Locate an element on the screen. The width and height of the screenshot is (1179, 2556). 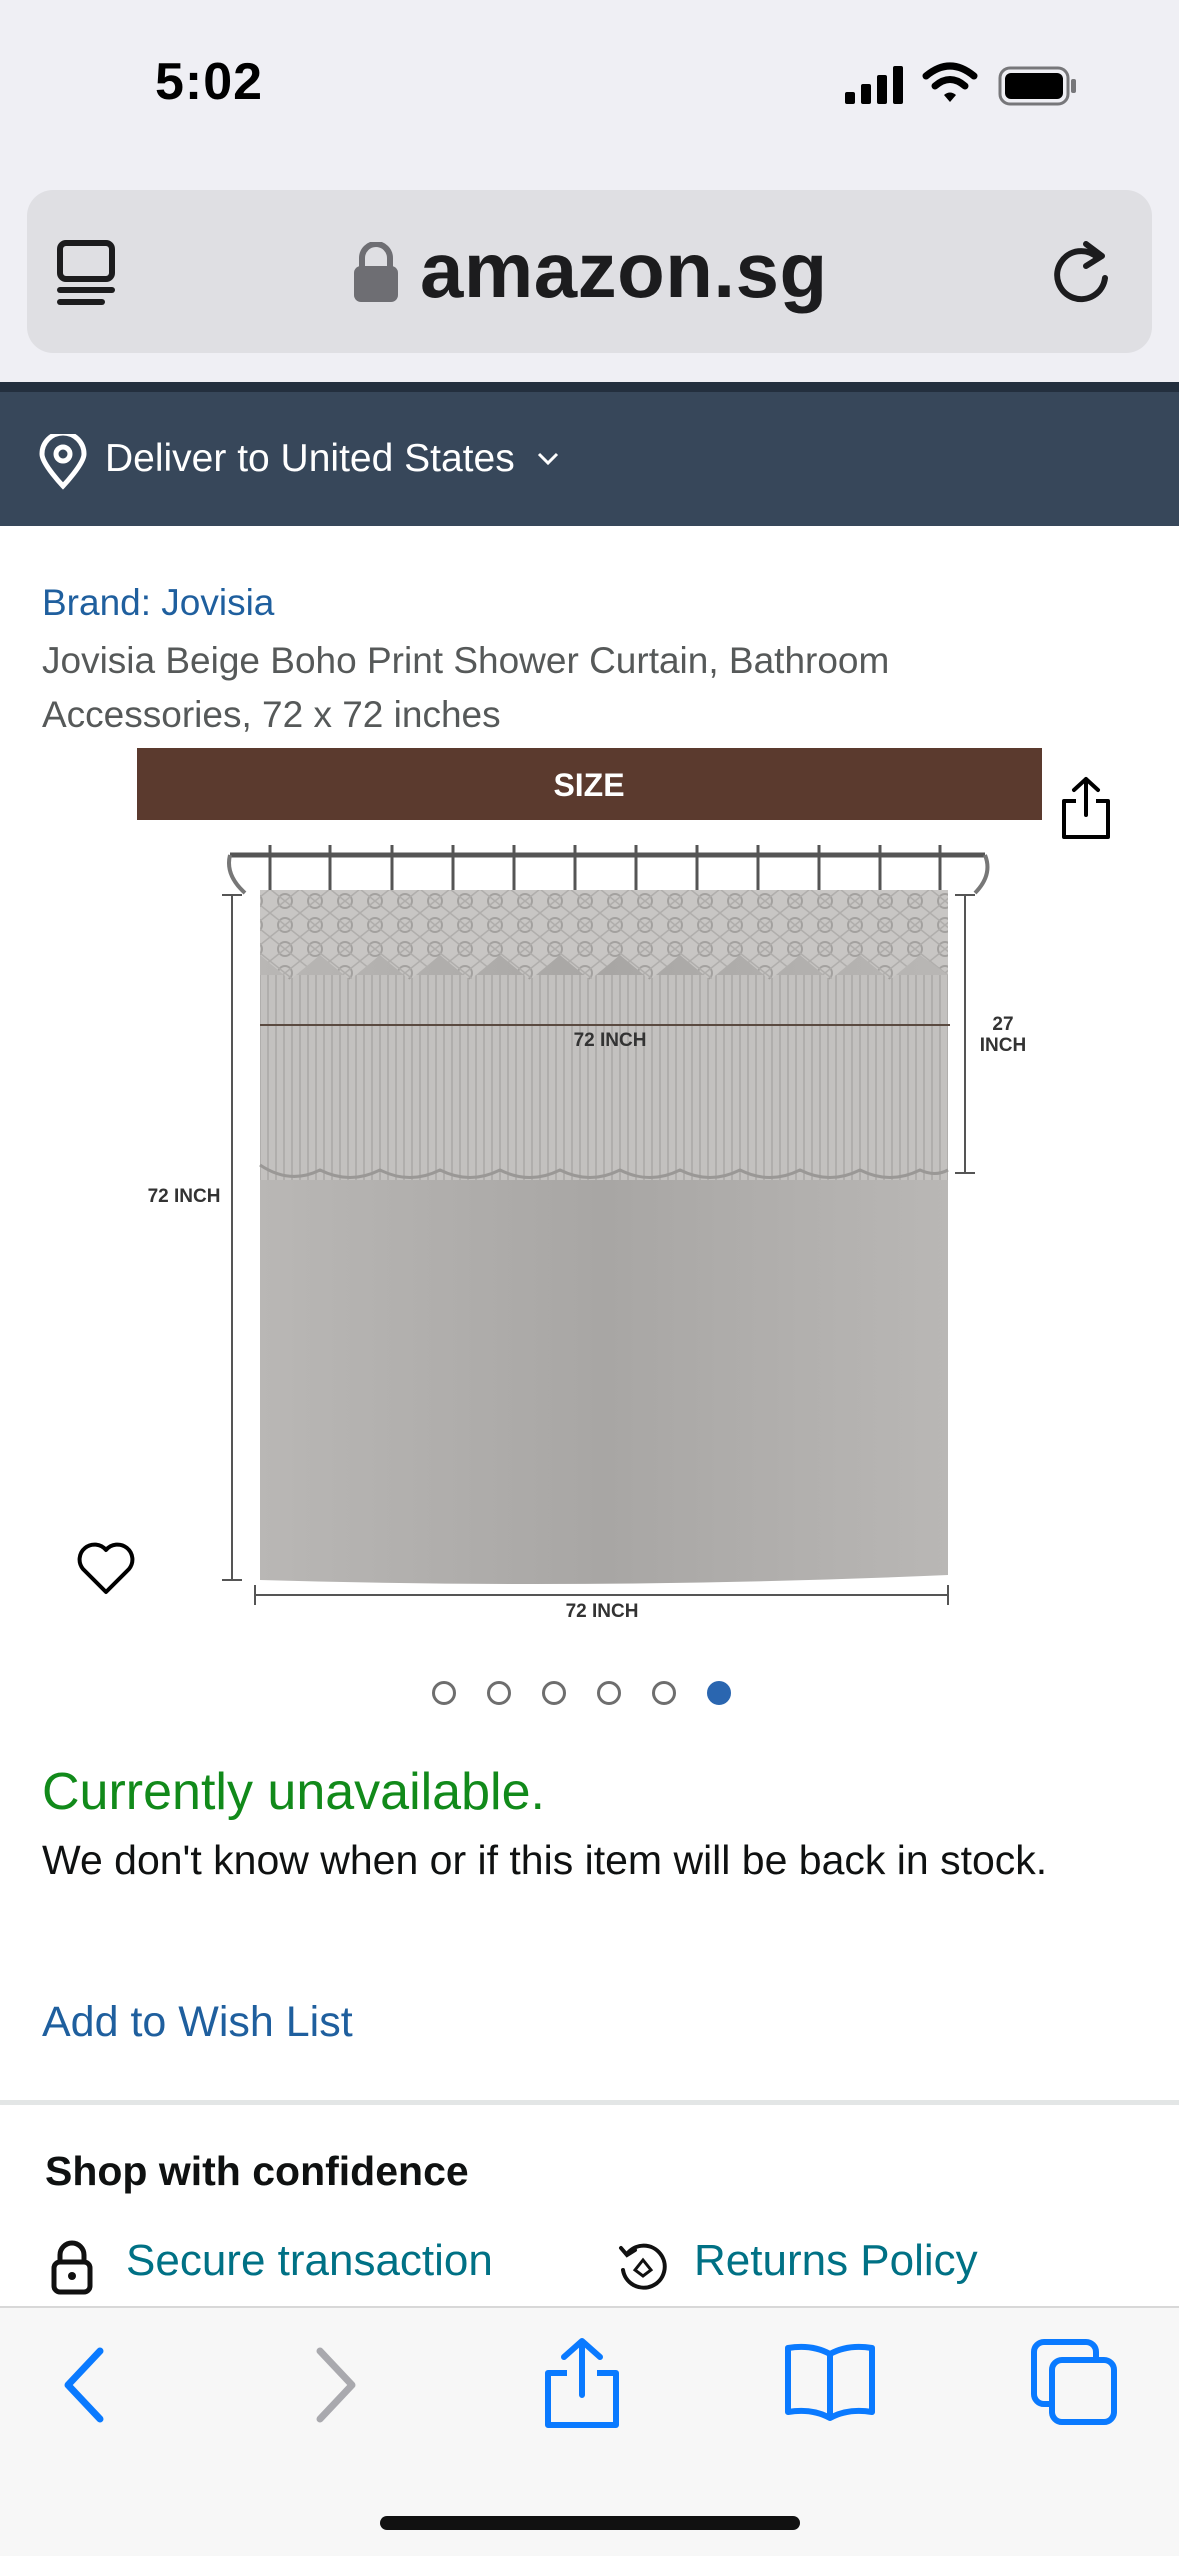
heart-icon is located at coordinates (106, 1568).